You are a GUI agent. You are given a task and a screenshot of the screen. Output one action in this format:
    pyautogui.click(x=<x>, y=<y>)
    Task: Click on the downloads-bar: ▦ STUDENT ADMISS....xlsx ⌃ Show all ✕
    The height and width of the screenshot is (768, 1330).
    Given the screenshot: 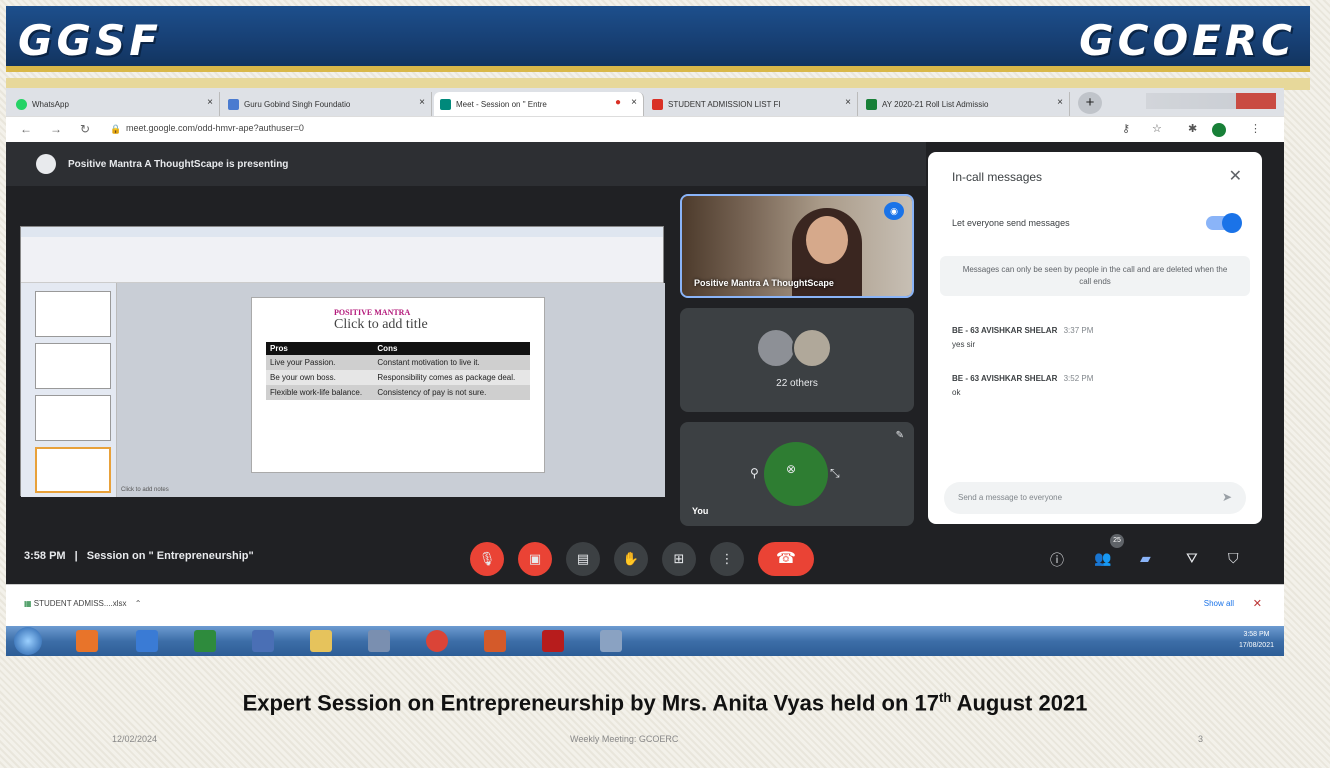 What is the action you would take?
    pyautogui.click(x=645, y=605)
    